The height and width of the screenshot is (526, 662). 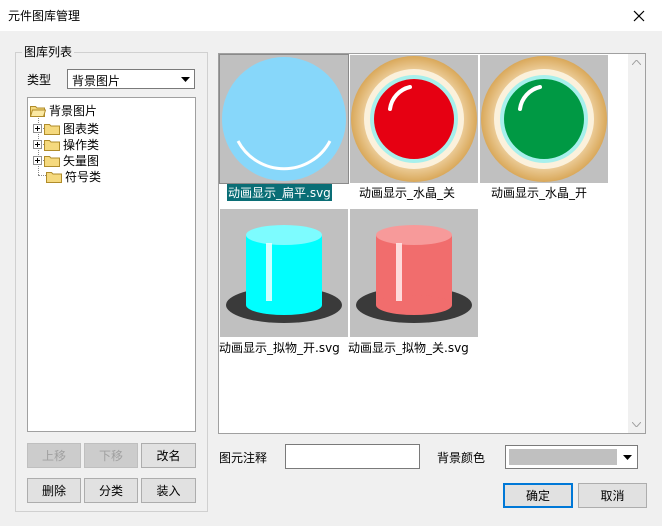 I want to click on gallery-item-cylinder-cyan, so click(x=284, y=273).